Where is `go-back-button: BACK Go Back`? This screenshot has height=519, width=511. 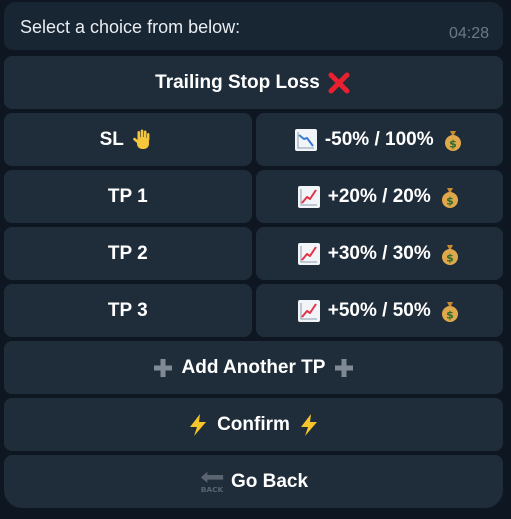 go-back-button: BACK Go Back is located at coordinates (253, 481).